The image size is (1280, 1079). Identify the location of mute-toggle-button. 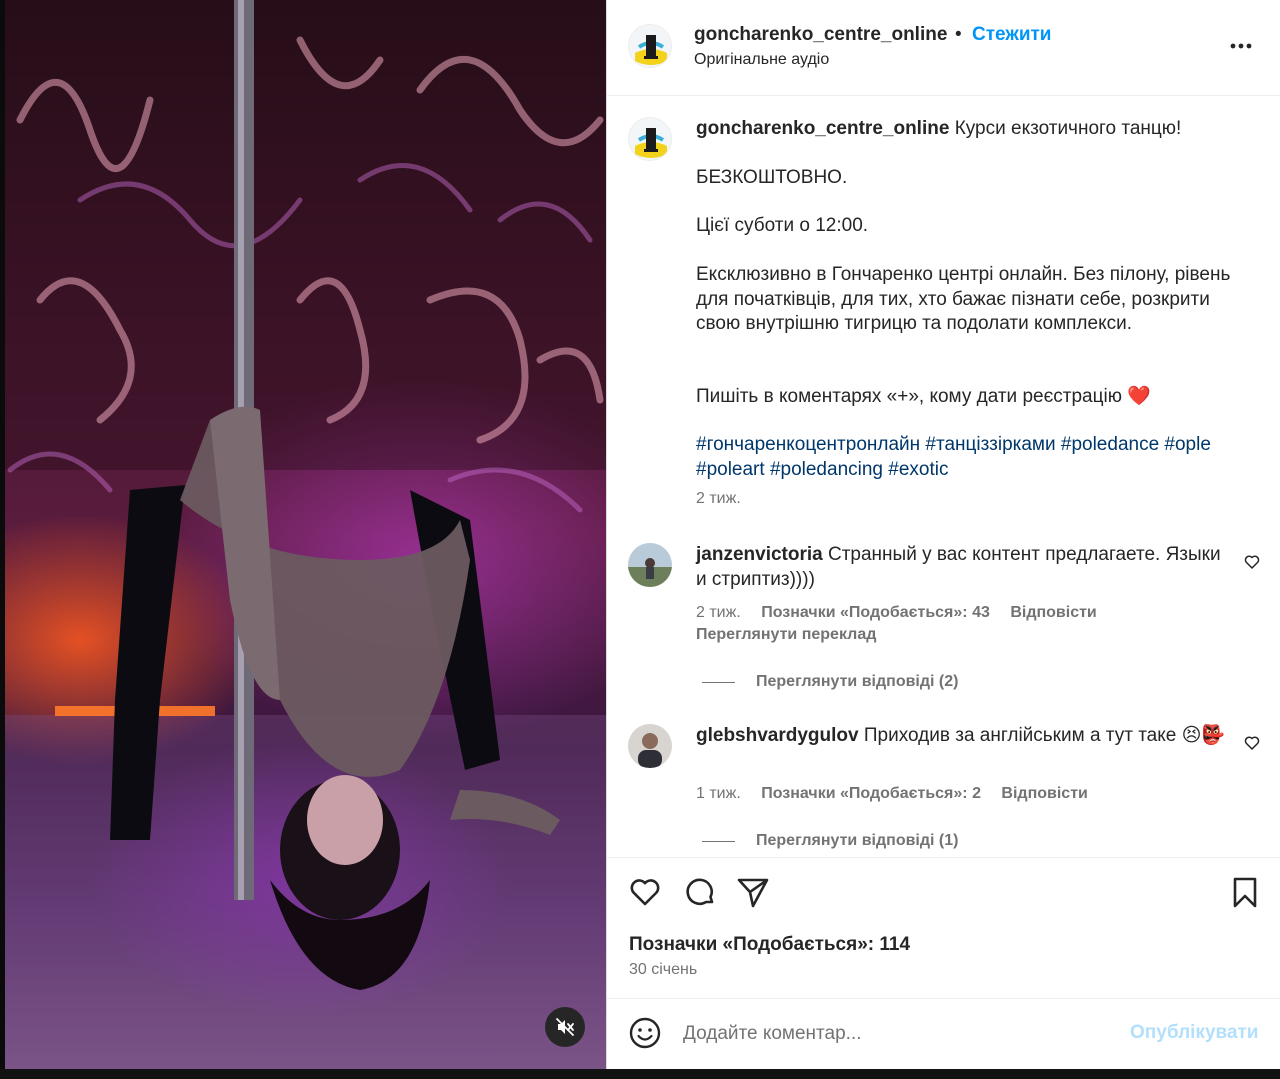
(565, 1027).